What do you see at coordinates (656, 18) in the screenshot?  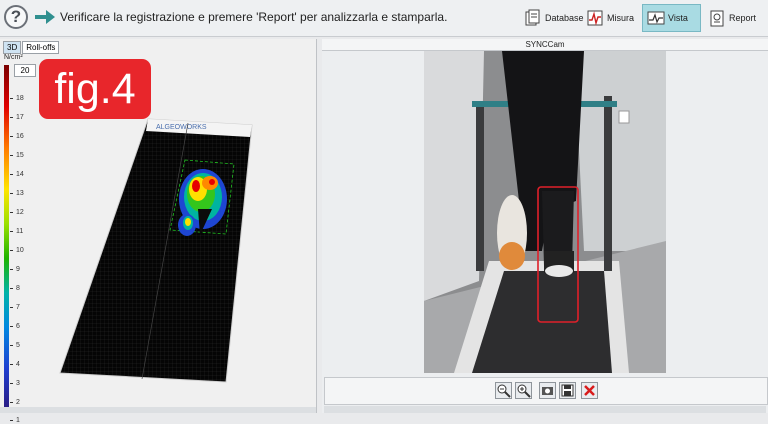 I see `view-icon` at bounding box center [656, 18].